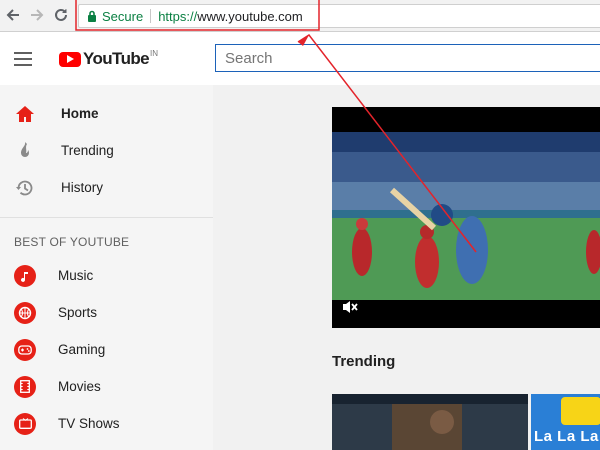 The height and width of the screenshot is (450, 600). Describe the element at coordinates (89, 423) in the screenshot. I see `sidebar-item-label: TV Shows` at that location.